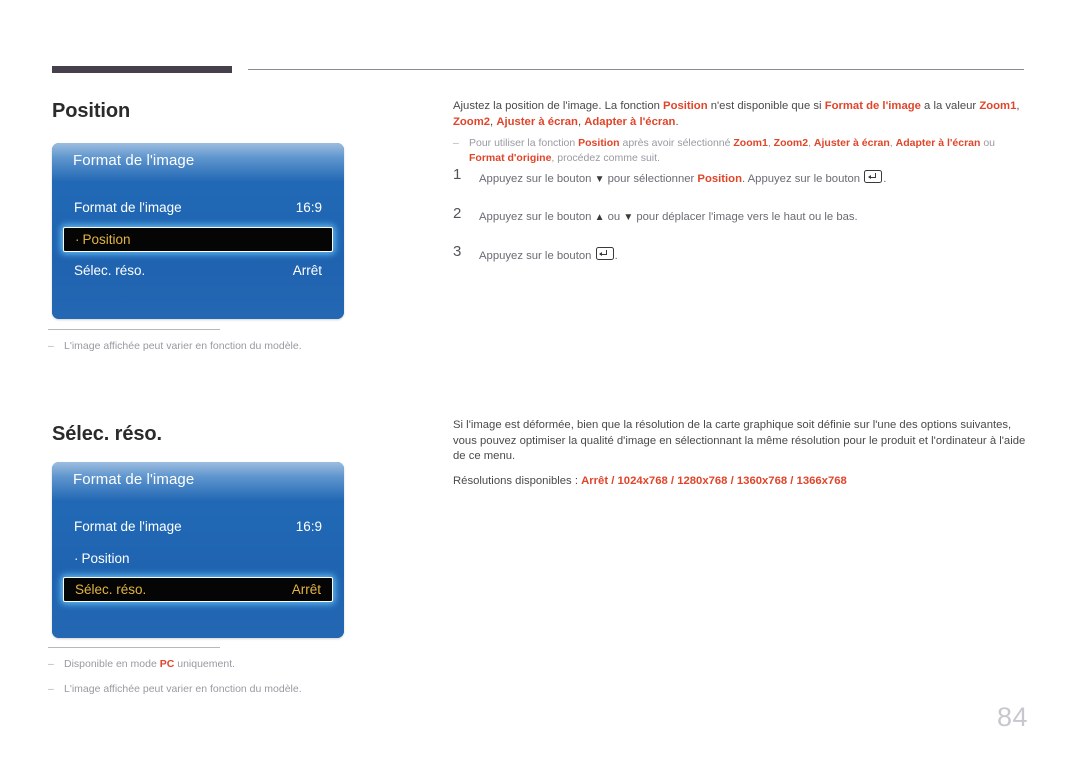  What do you see at coordinates (524, 143) in the screenshot?
I see `subnote-text: Pour utiliser la fonction` at bounding box center [524, 143].